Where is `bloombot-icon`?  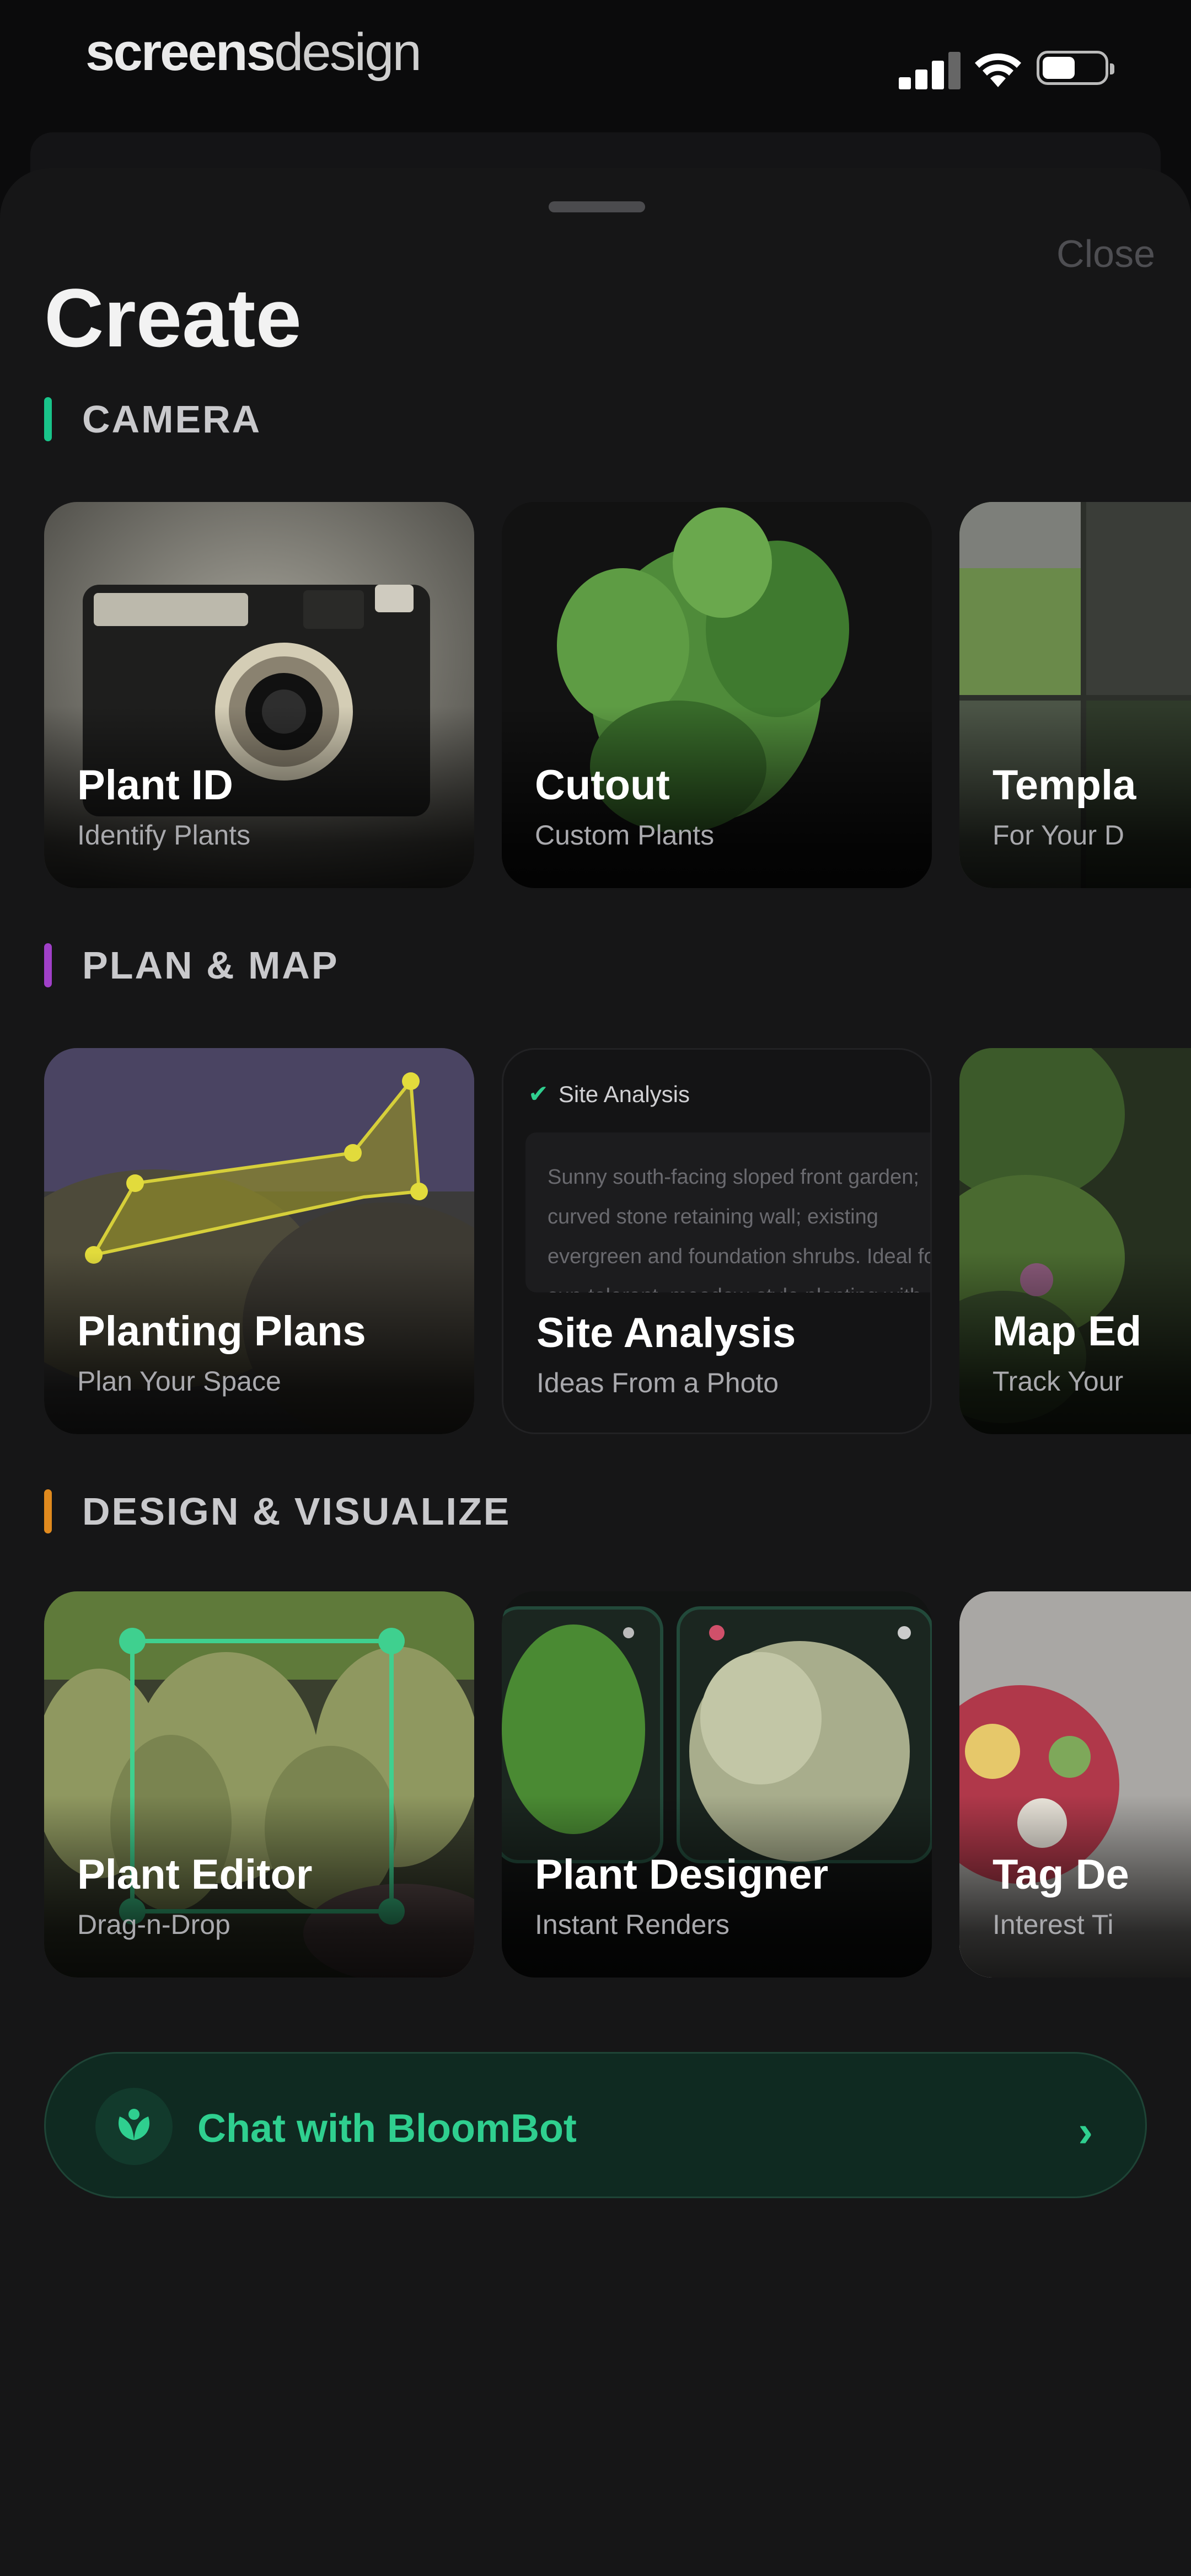
bloombot-icon is located at coordinates (134, 2126).